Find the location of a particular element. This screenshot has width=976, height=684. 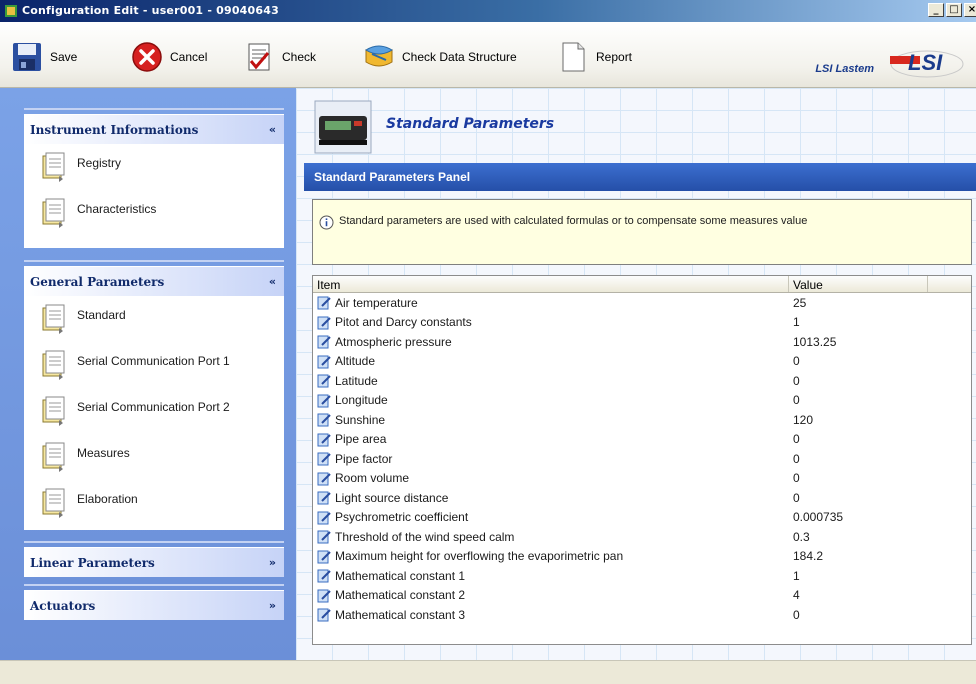

table-row: Mathematical constant 3 0 is located at coordinates (642, 615).